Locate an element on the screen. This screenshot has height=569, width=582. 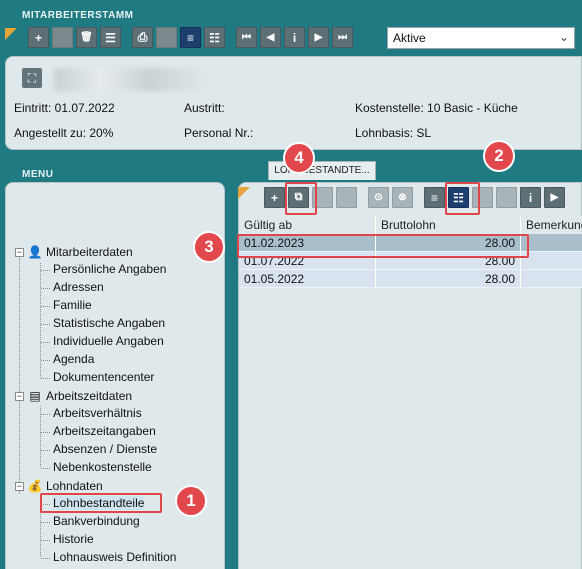
annotation-badge-1: 1 is located at coordinates (191, 501).